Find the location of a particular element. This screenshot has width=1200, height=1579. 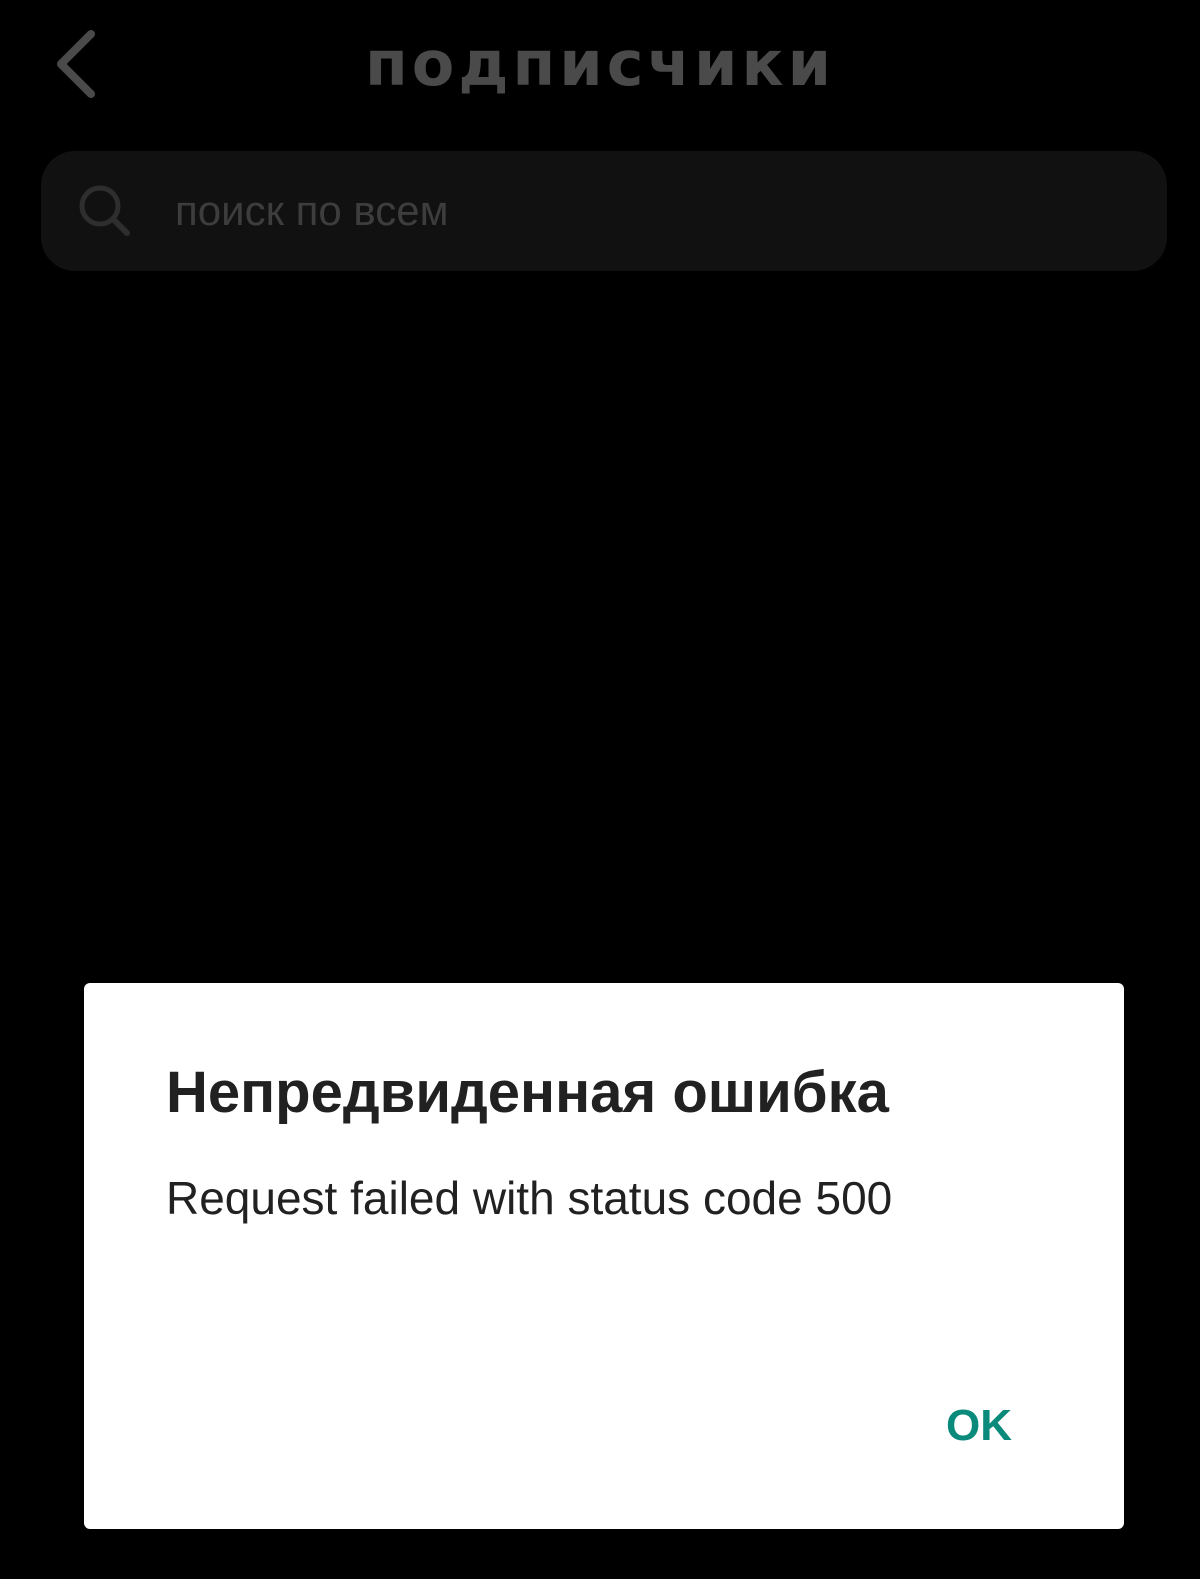

dialog-title: Непредвиденная ошибка is located at coordinates (527, 1092).